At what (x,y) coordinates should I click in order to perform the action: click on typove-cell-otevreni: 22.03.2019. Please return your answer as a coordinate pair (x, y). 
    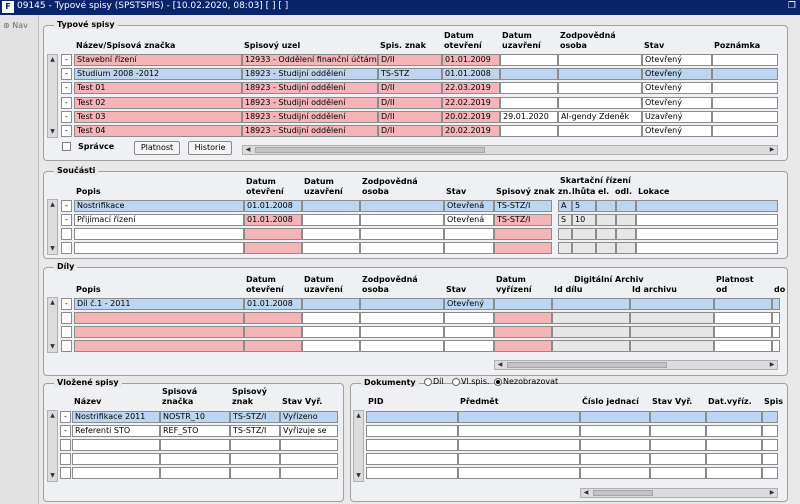
    Looking at the image, I should click on (471, 88).